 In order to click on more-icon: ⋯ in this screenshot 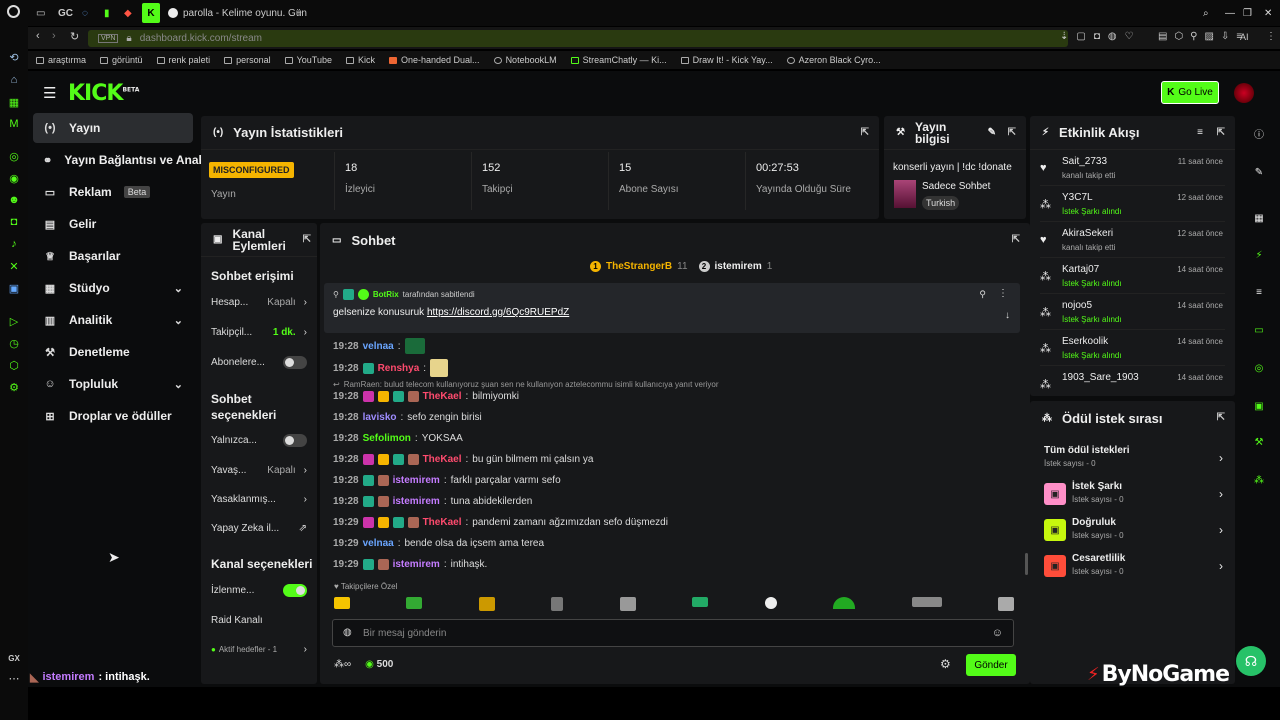, I will do `click(14, 678)`.